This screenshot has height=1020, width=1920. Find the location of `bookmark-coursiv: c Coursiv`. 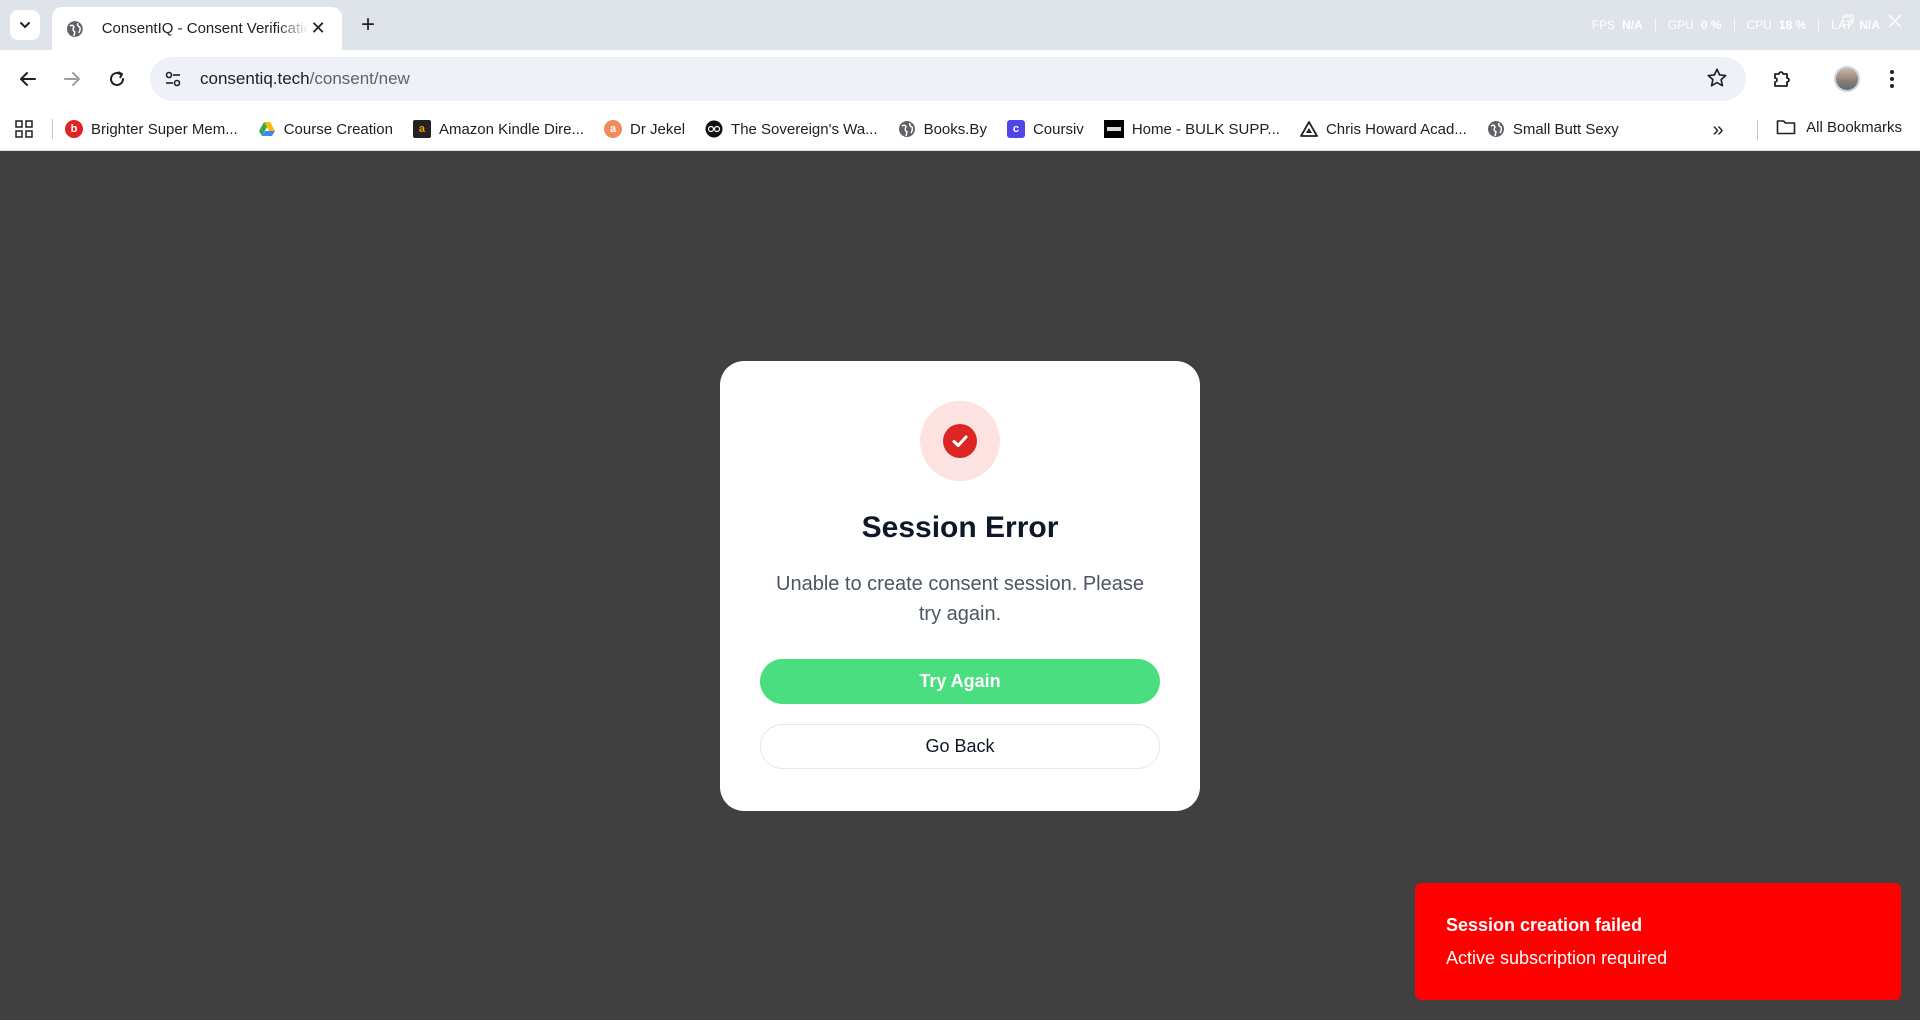

bookmark-coursiv: c Coursiv is located at coordinates (1045, 129).